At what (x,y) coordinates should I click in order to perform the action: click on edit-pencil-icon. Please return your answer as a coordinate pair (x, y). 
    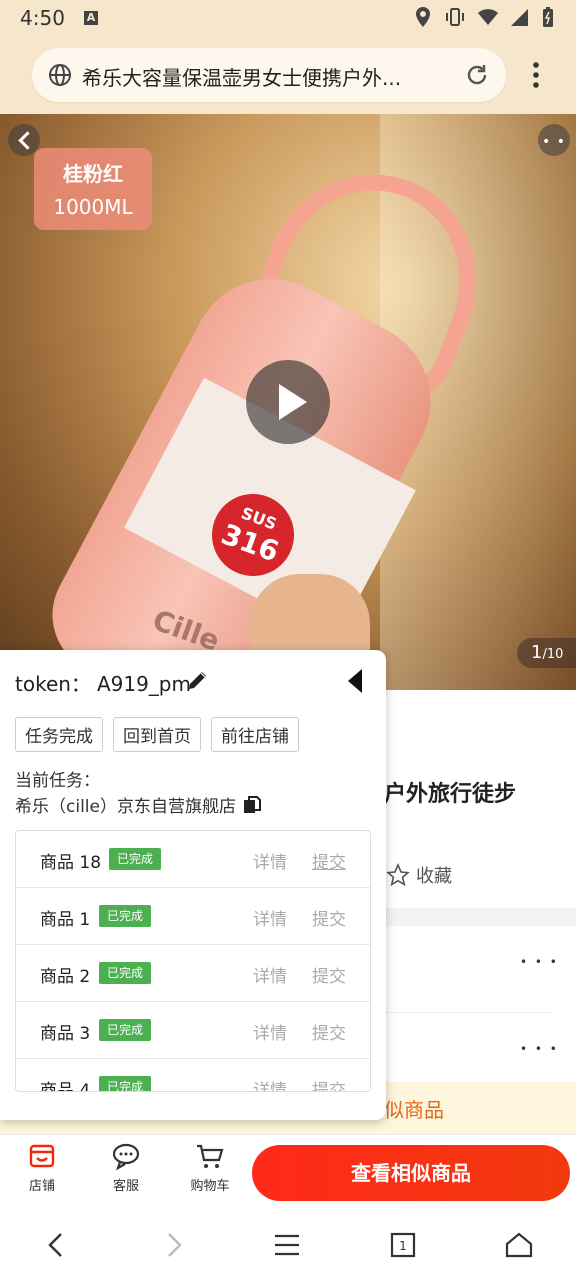
    Looking at the image, I should click on (198, 680).